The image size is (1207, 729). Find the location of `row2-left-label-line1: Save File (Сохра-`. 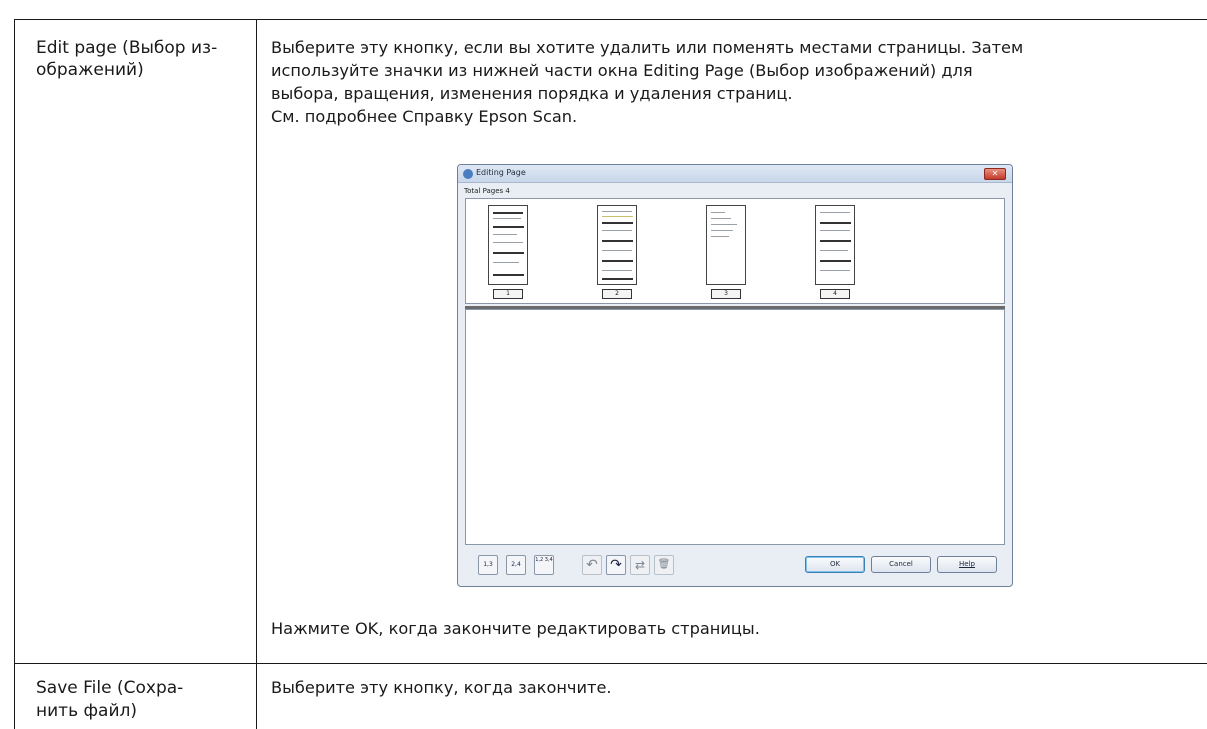

row2-left-label-line1: Save File (Сохра- is located at coordinates (110, 688).